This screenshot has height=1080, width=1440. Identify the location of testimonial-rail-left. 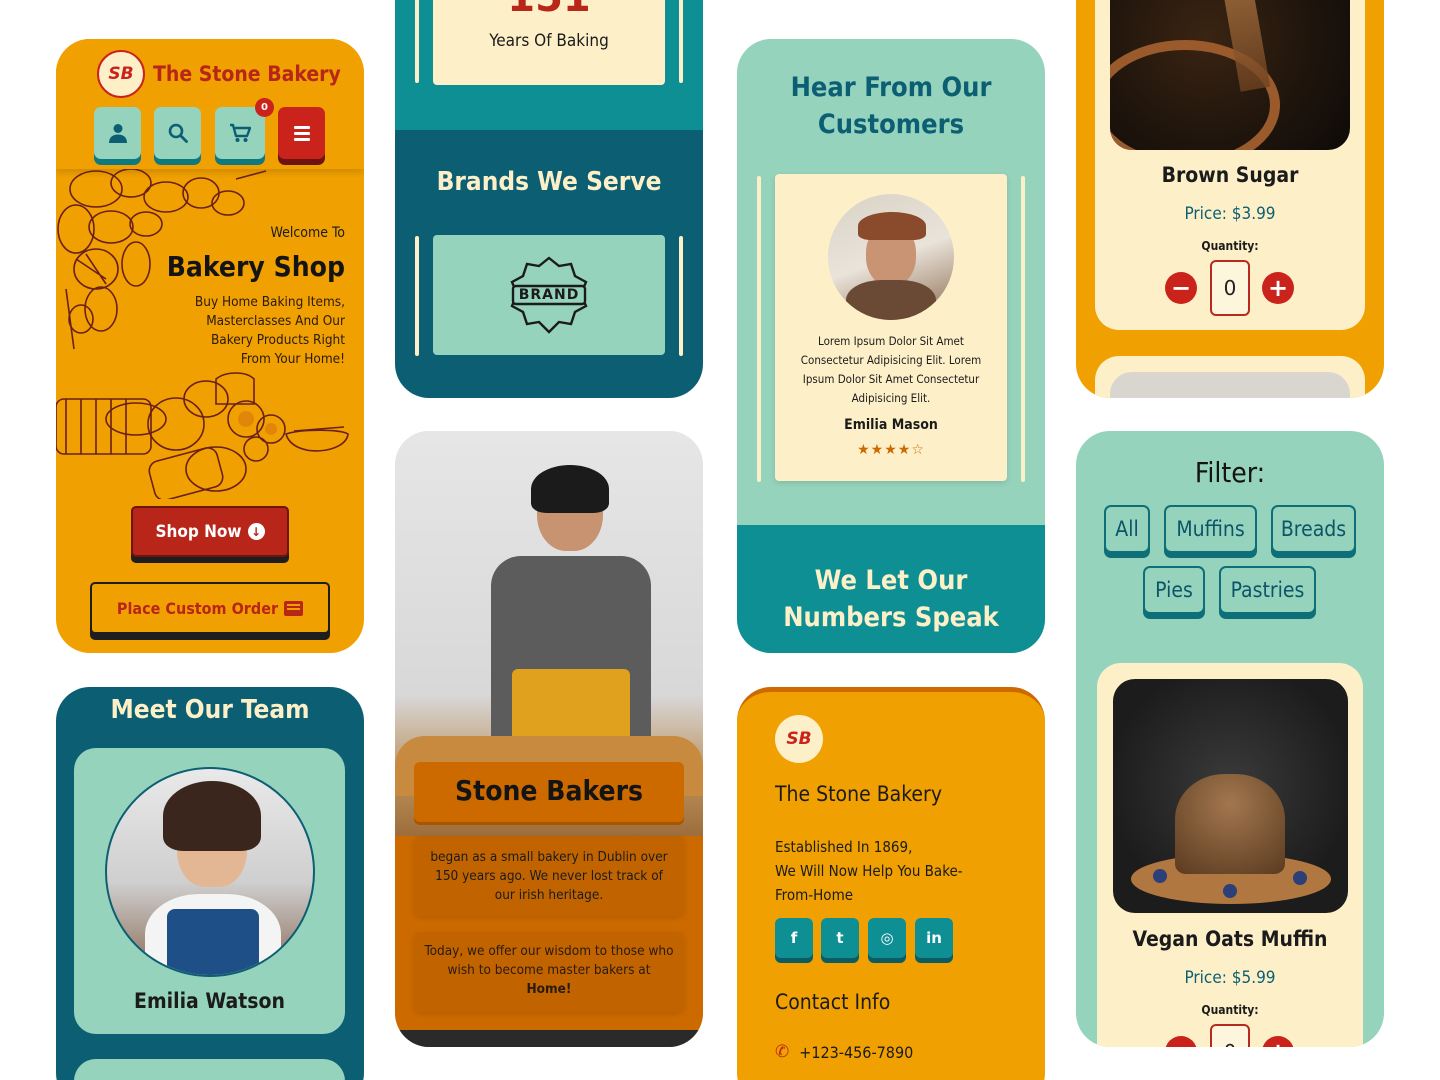
(759, 329).